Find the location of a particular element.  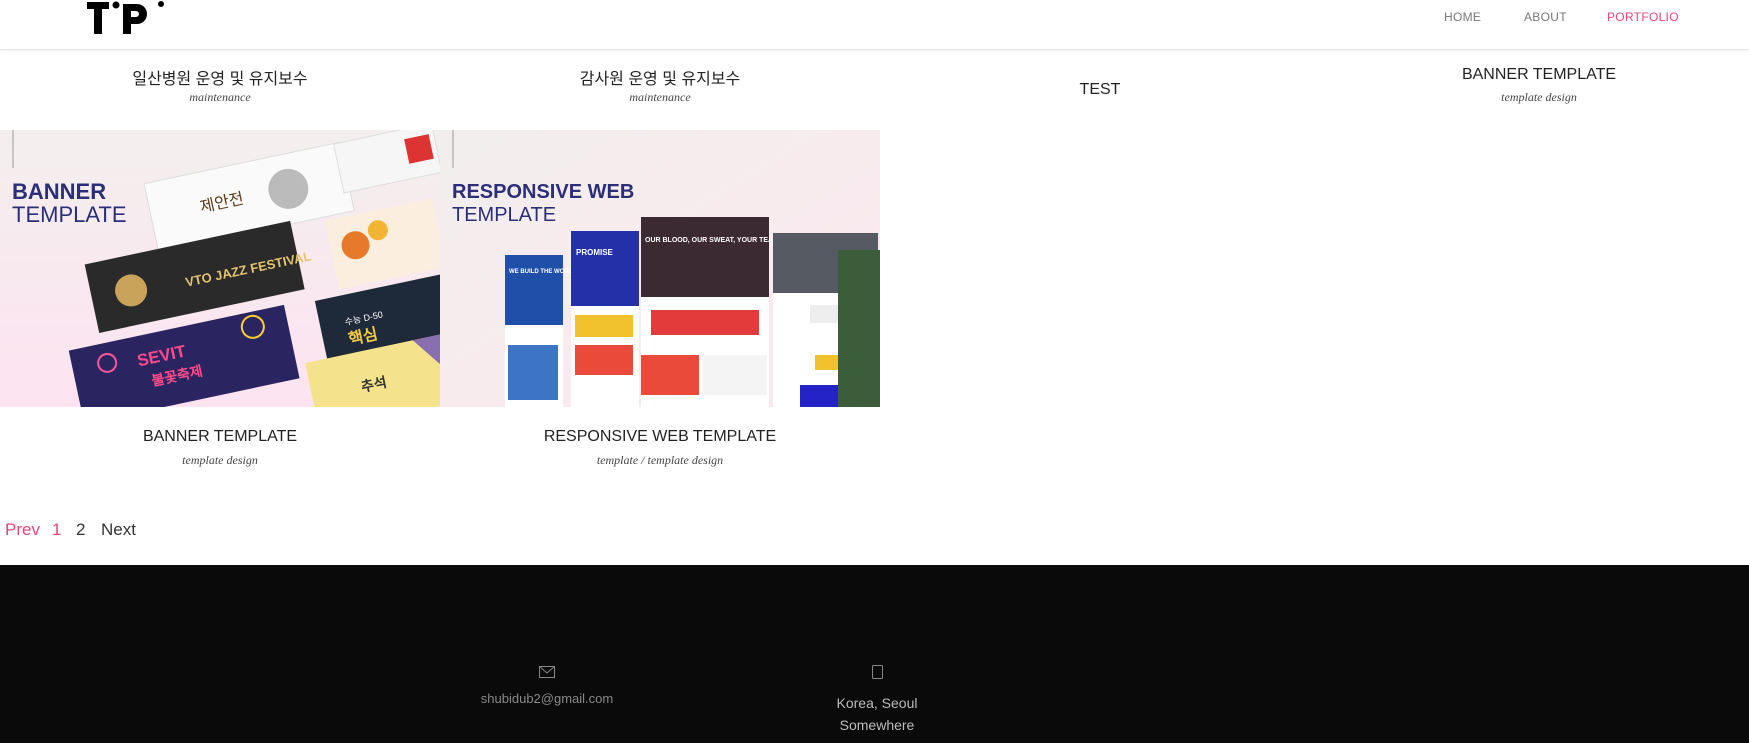

nav-about: ABOUT is located at coordinates (1545, 17).